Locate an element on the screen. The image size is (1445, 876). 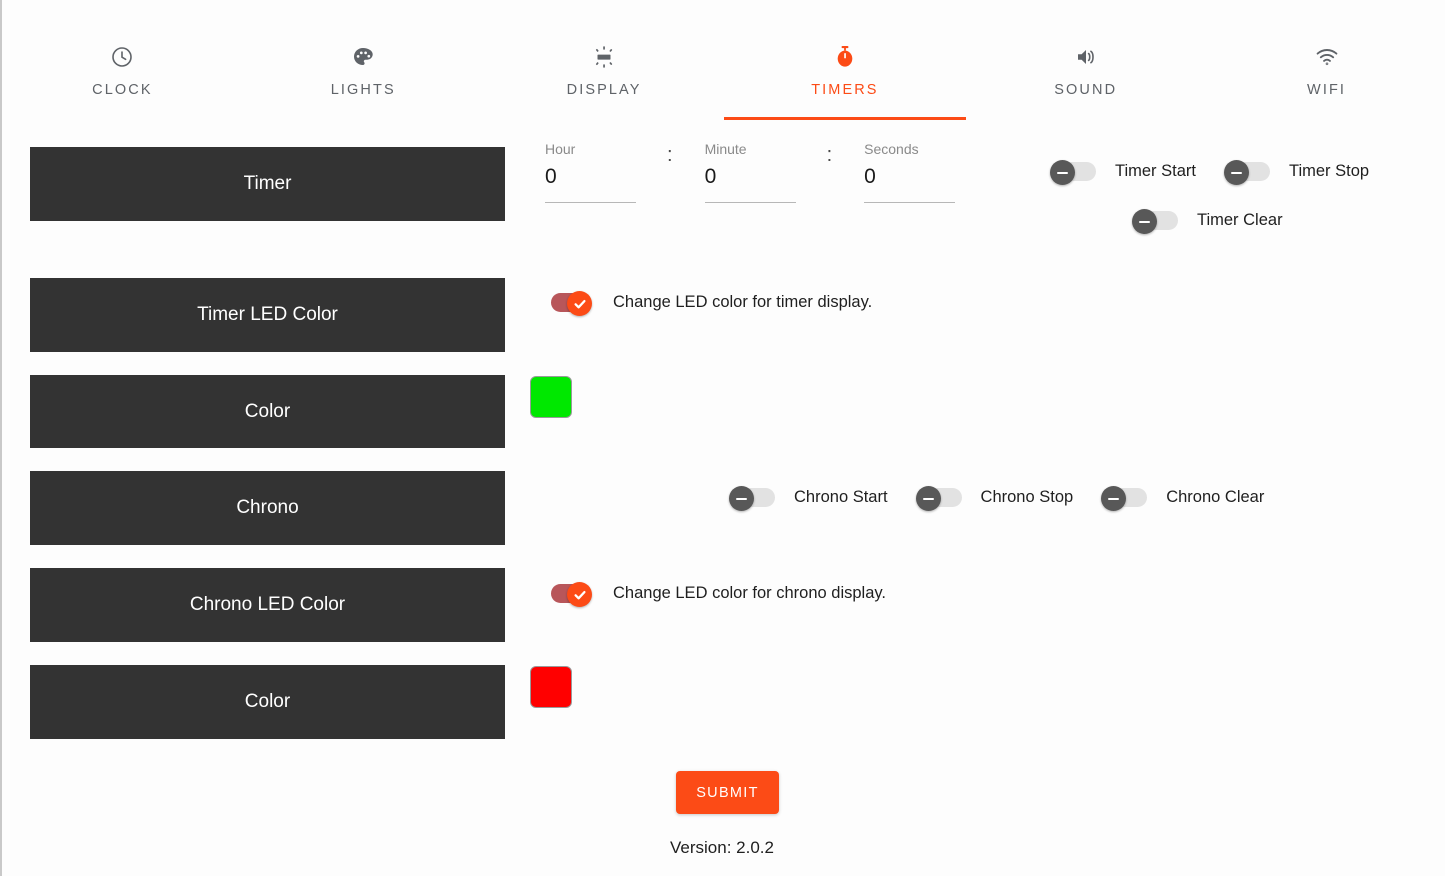
chrono-clear-group: Chrono Clear is located at coordinates (1183, 498).